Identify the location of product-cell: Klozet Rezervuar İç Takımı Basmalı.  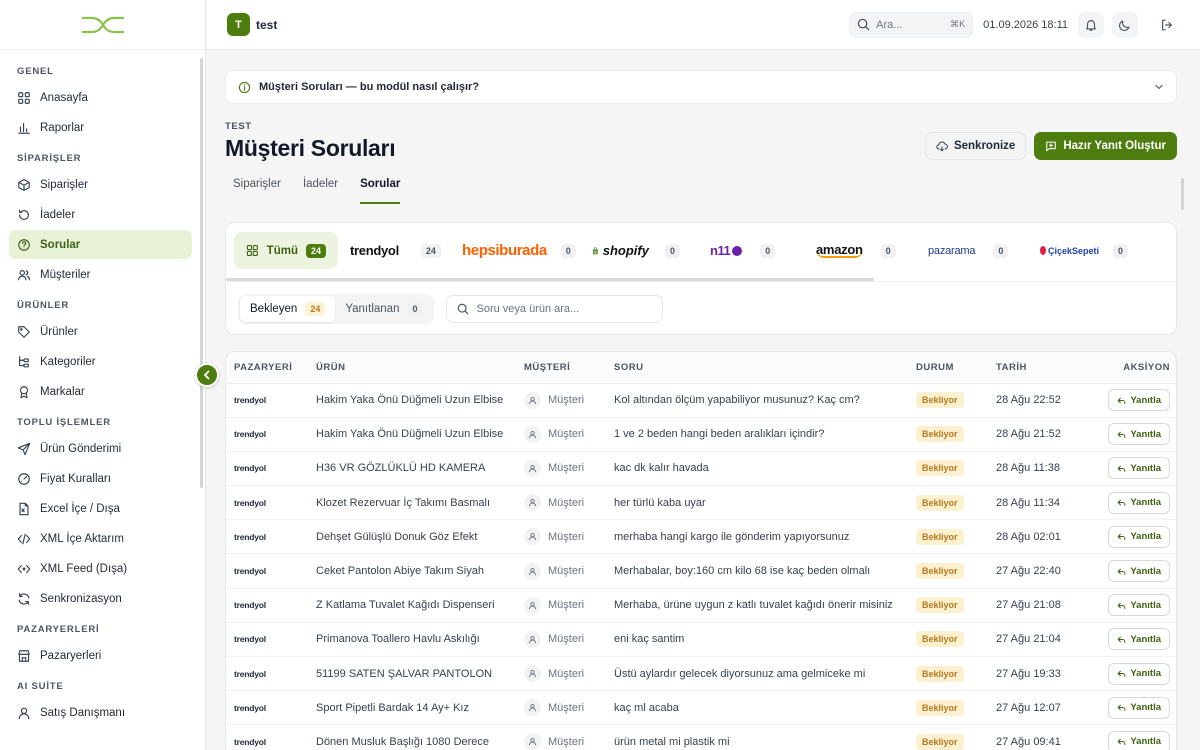
(412, 503).